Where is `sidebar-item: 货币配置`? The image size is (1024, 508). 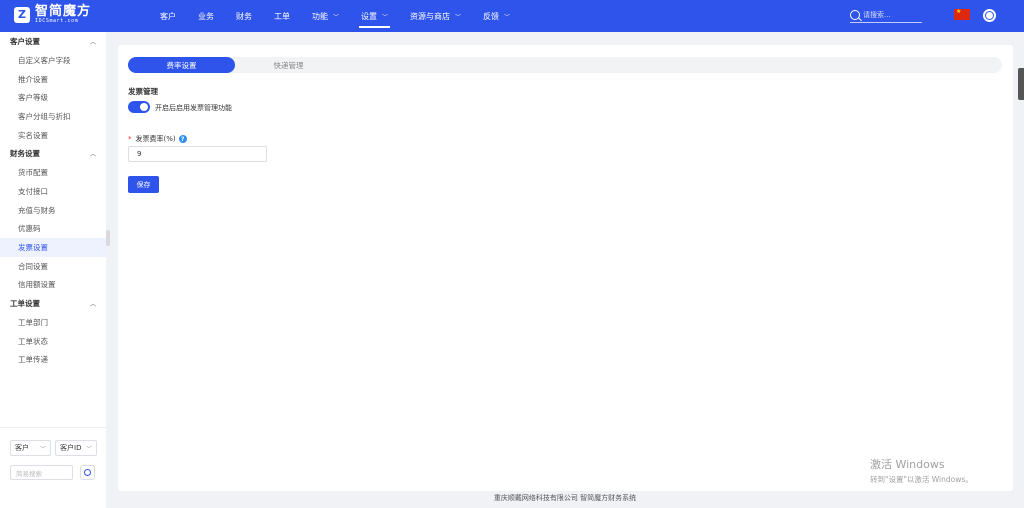
sidebar-item: 货币配置 is located at coordinates (53, 172).